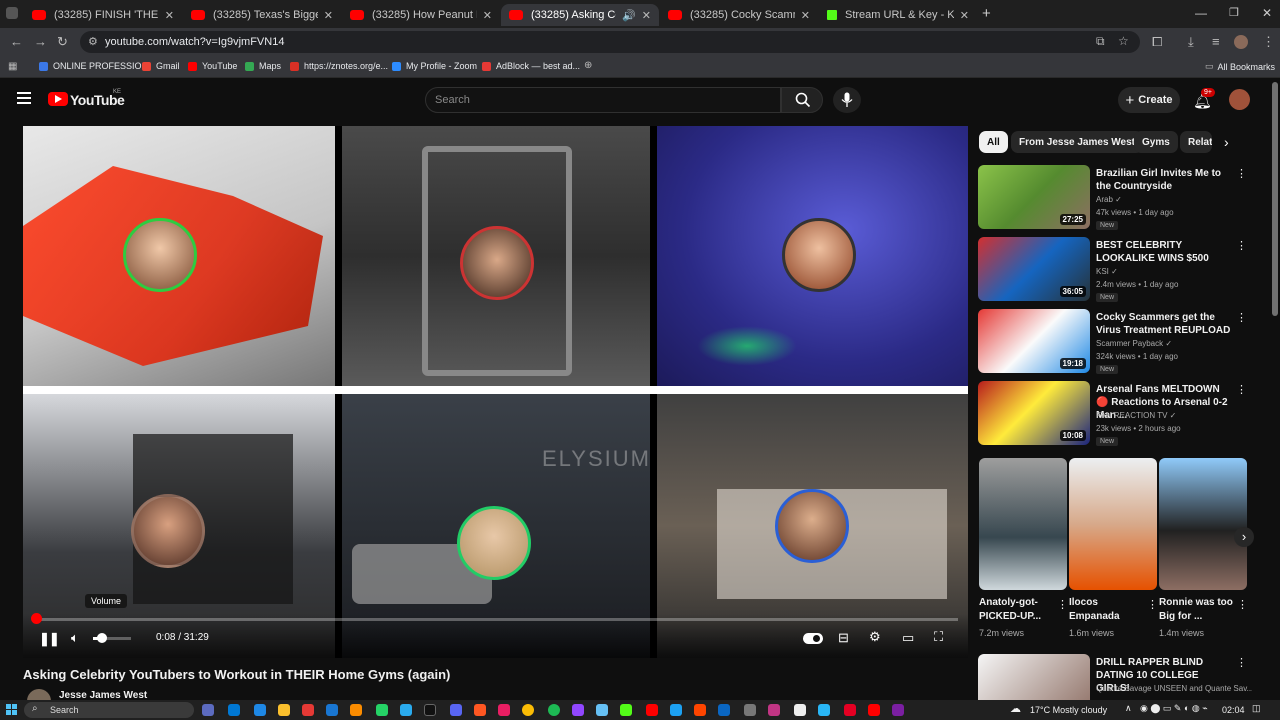  Describe the element at coordinates (1203, 551) in the screenshot. I see `short-item: Ronnie was too Big for ... 1.4m views ⋮` at that location.